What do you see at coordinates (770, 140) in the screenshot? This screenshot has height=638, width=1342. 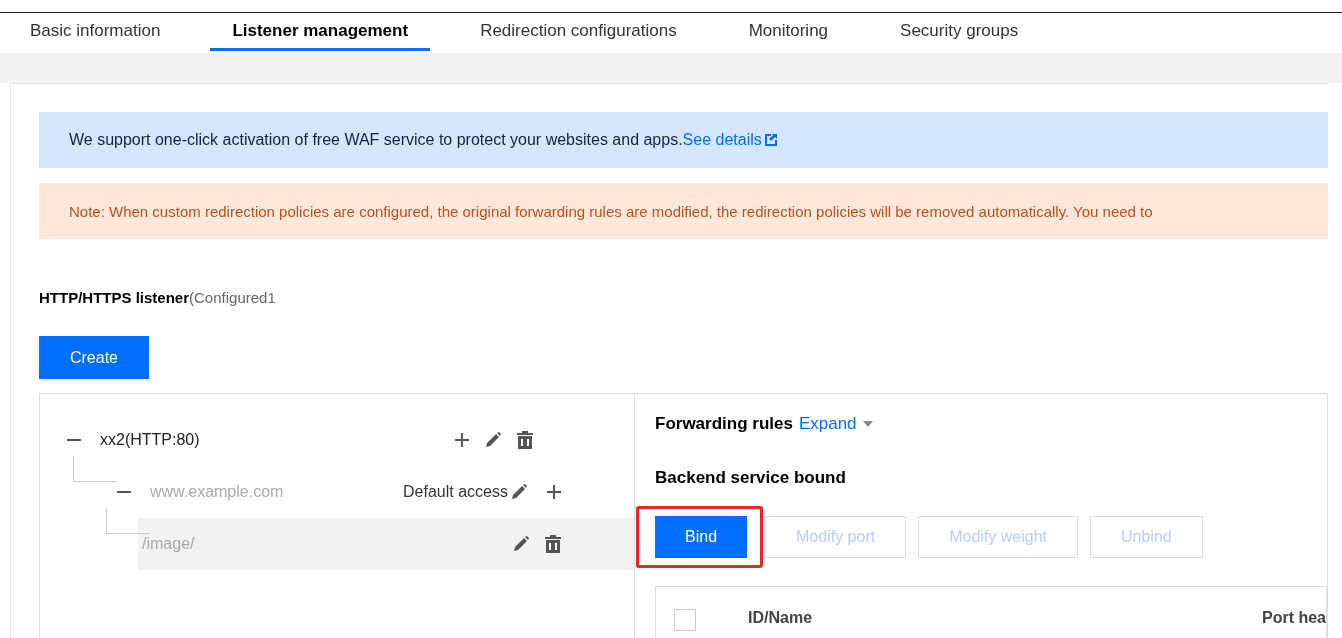 I see `external-link-icon` at bounding box center [770, 140].